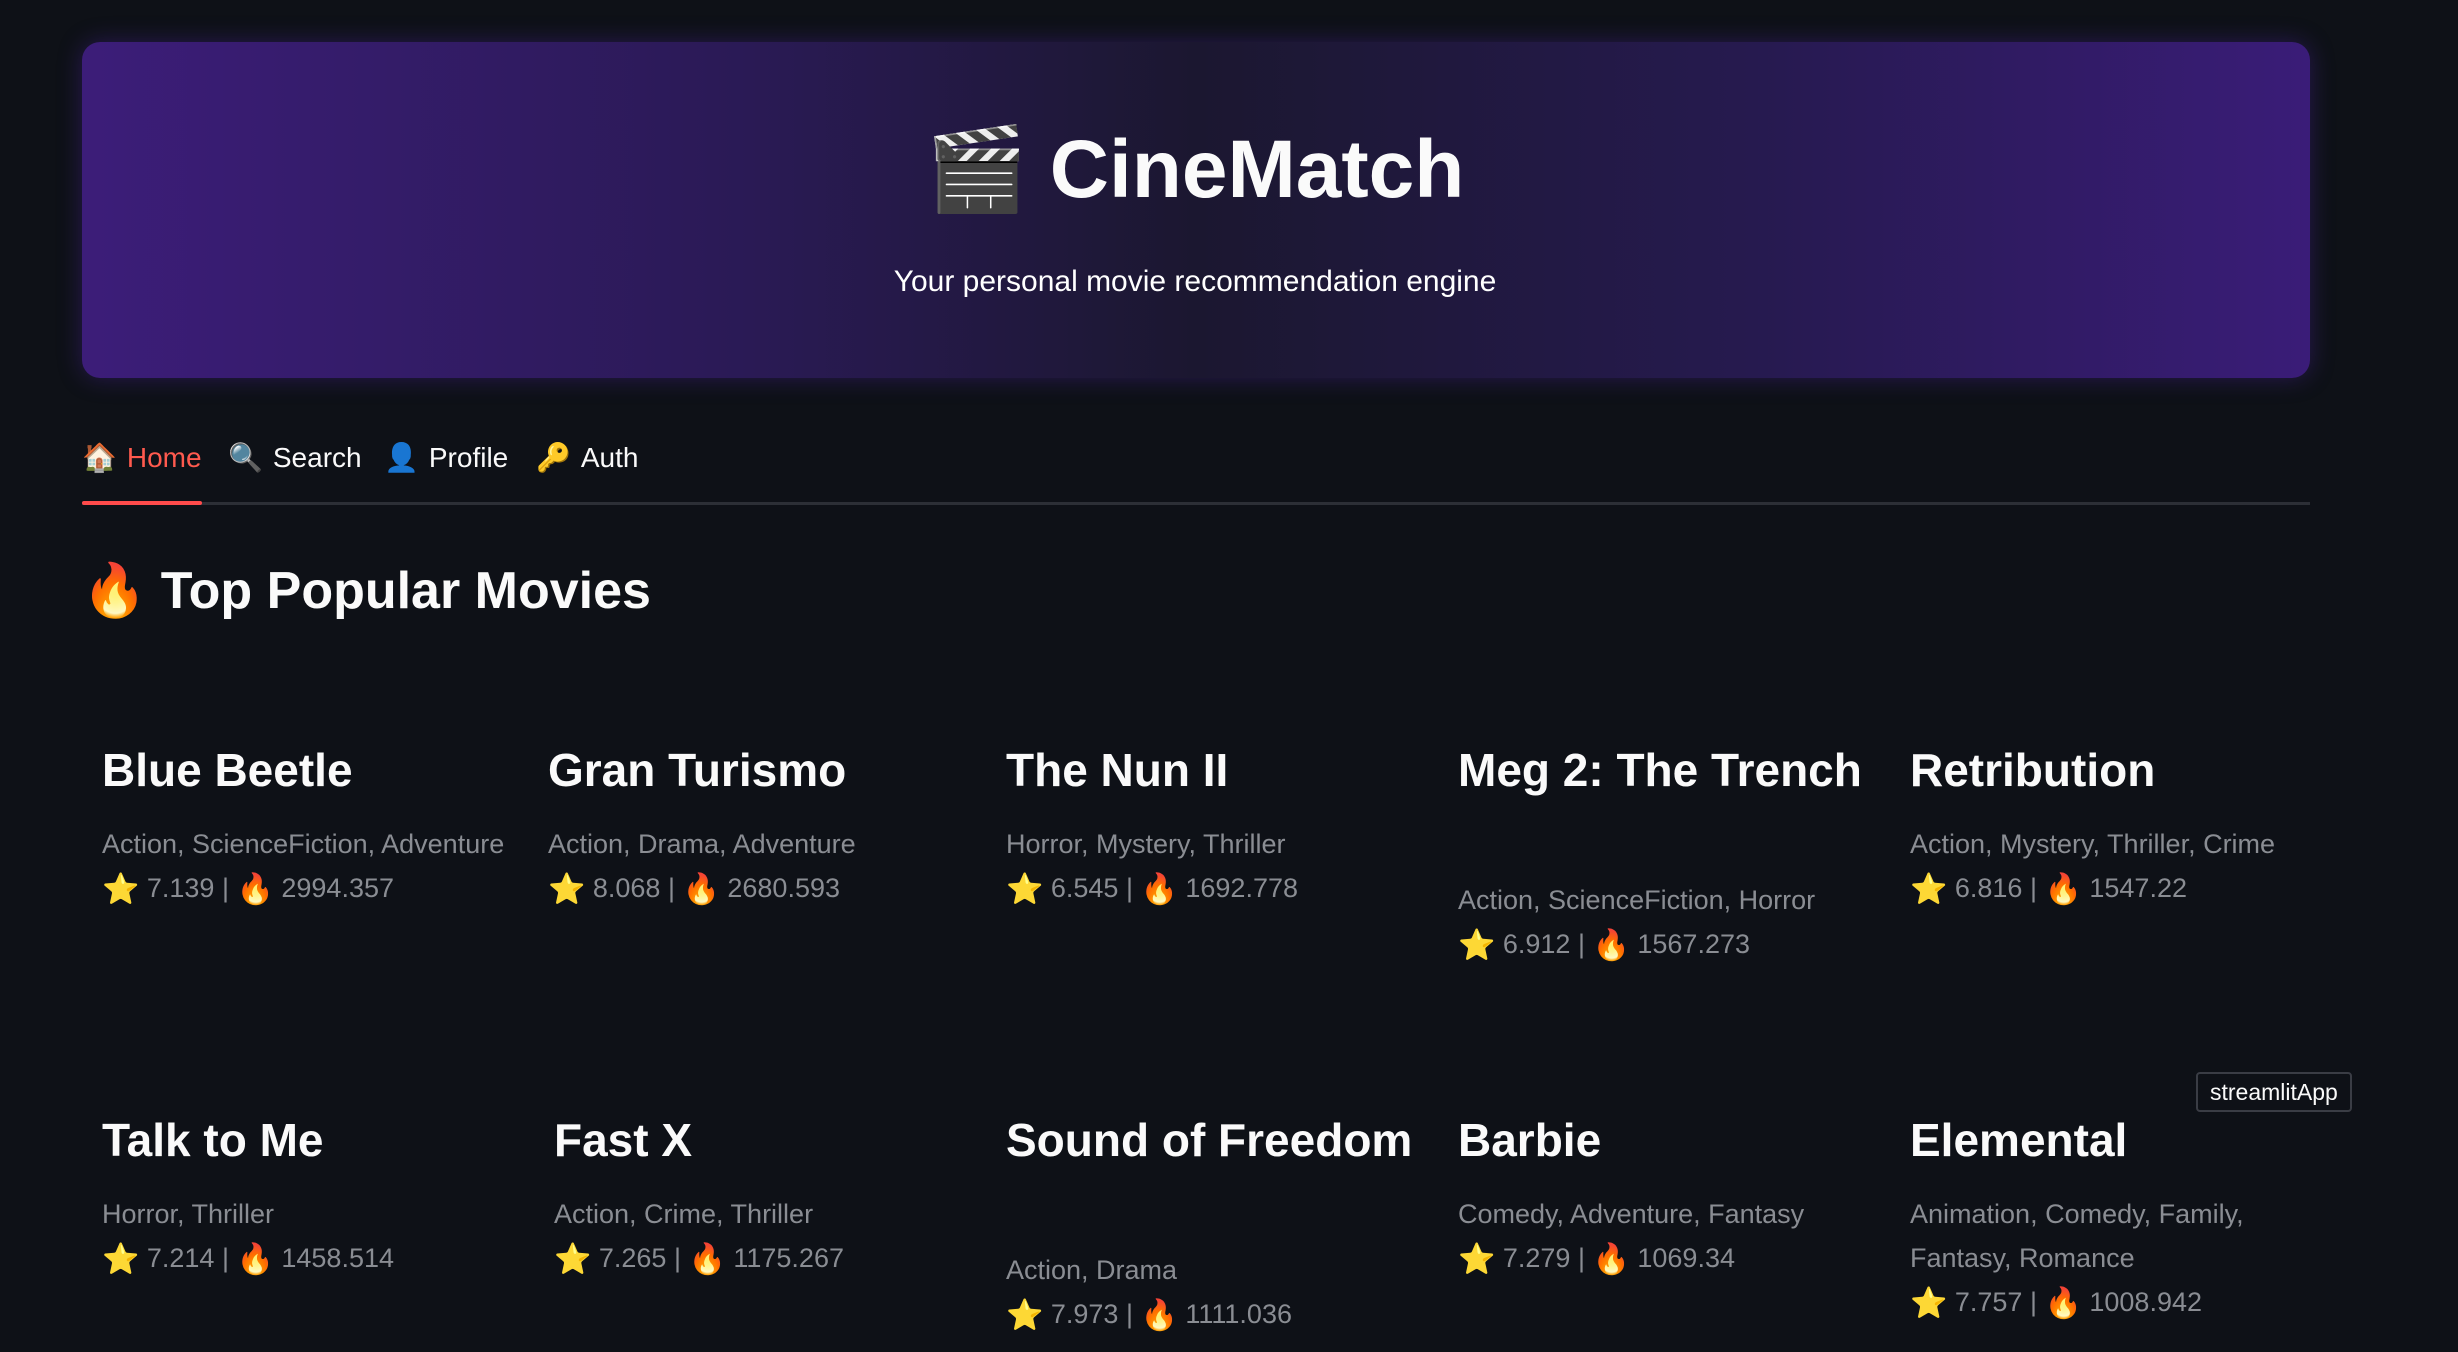  I want to click on movie-info: Horror, Thriller ⭐ 7.214 | 🔥 1458.514, so click(312, 1237).